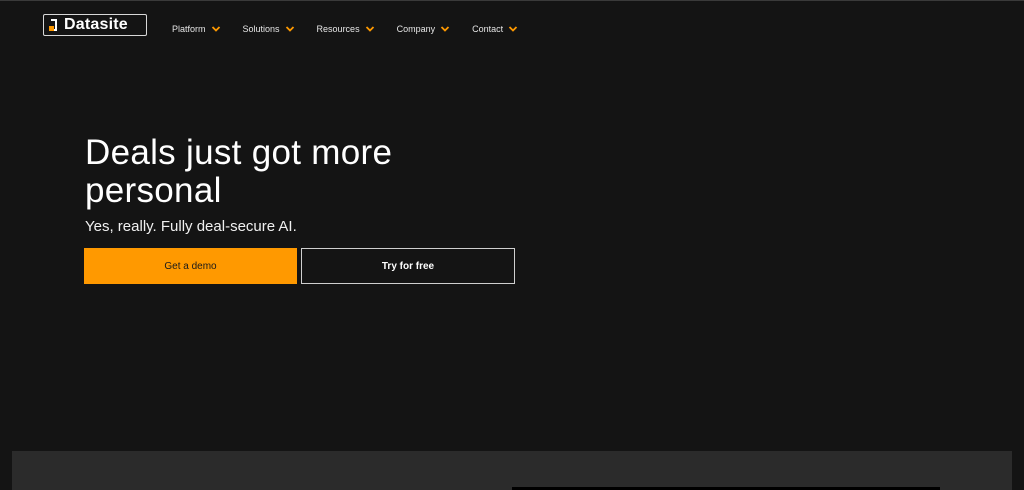  I want to click on hero-subtitle: Yes, really. Fully deal-secure AI., so click(191, 226).